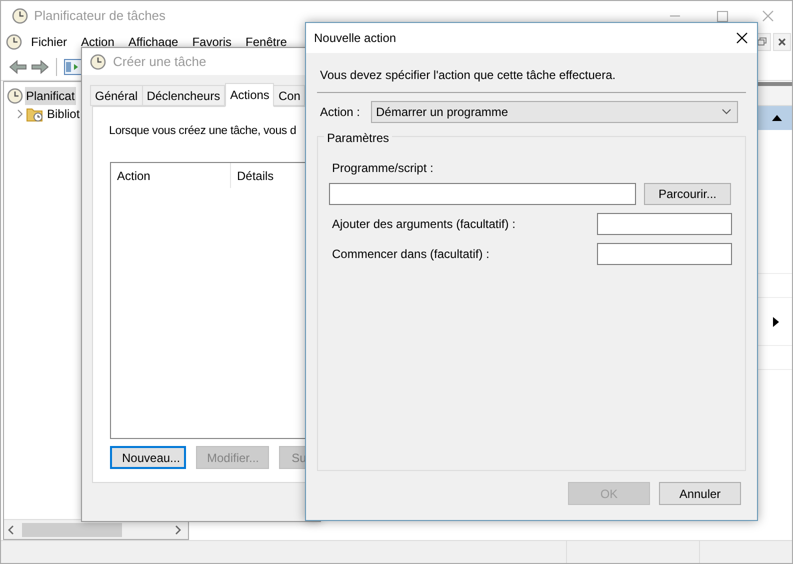 This screenshot has height=564, width=793. I want to click on tree-item: Bibliot, so click(63, 114).